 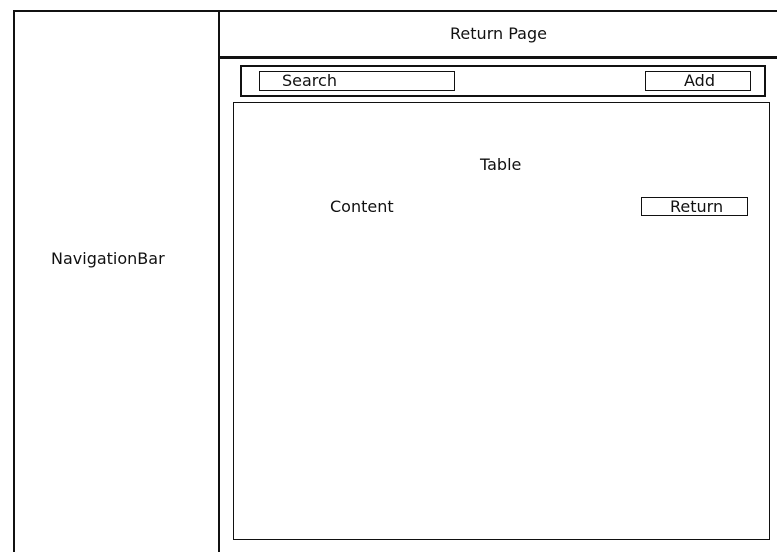 I want to click on content-label: Content, so click(x=362, y=206).